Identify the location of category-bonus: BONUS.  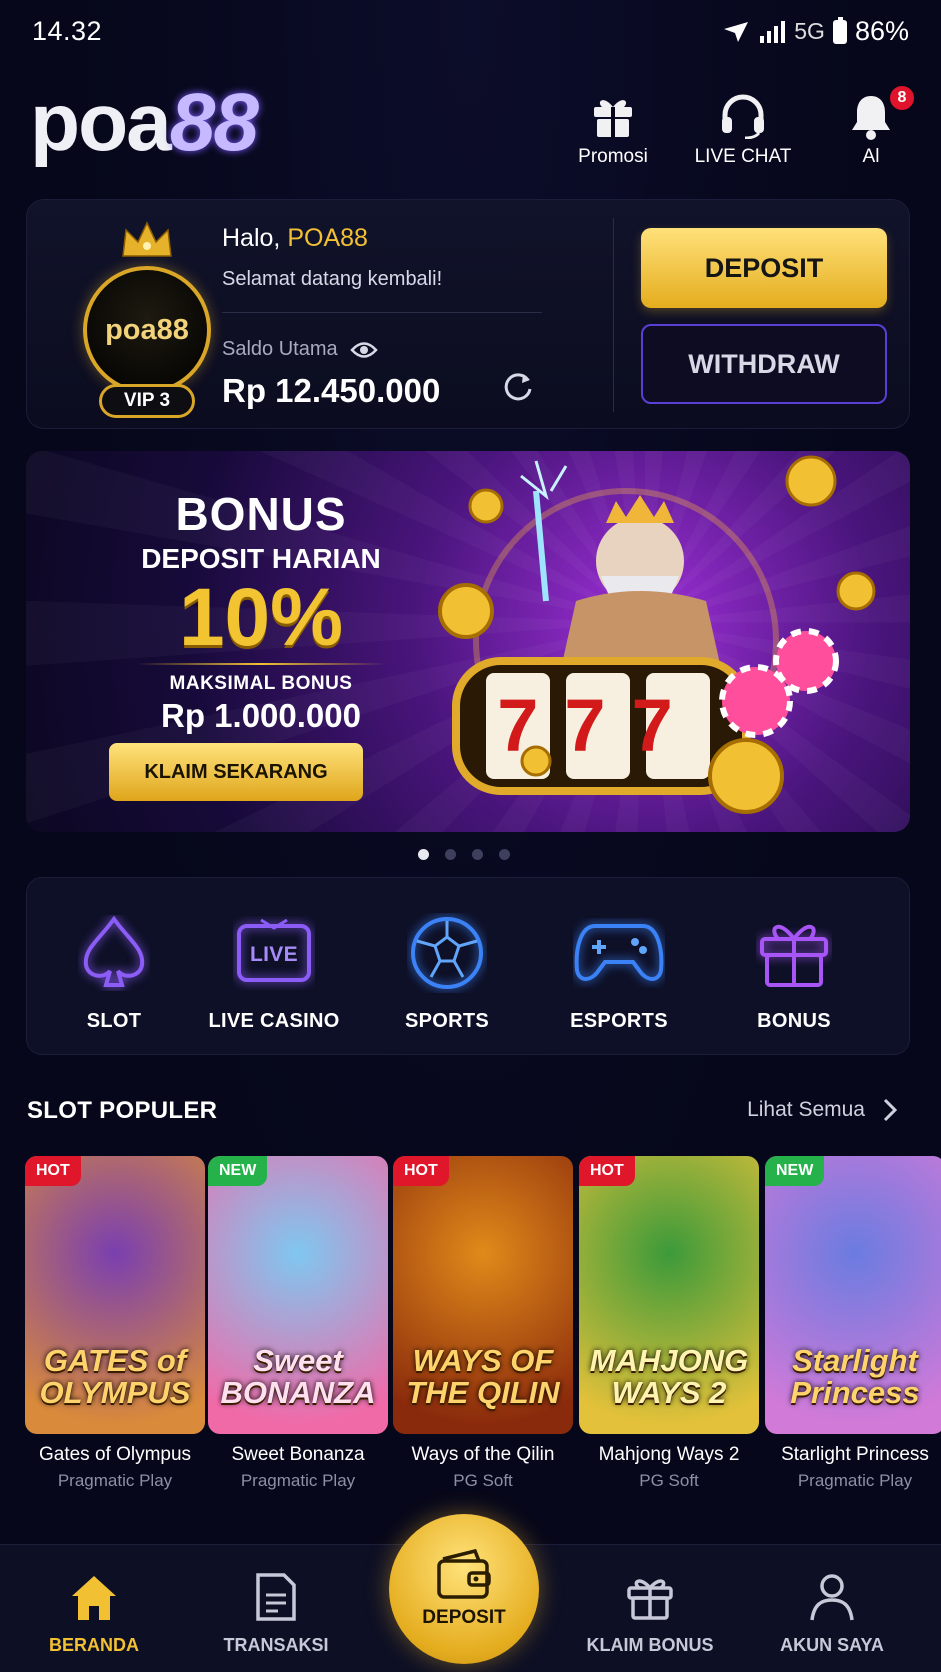
(794, 970).